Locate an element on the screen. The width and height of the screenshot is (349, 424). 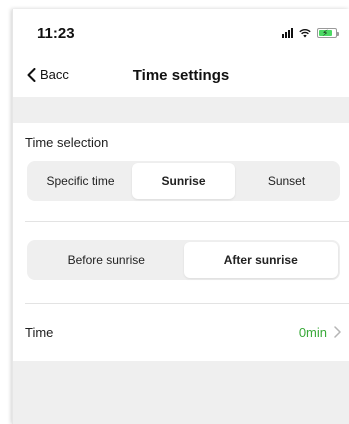
segment-before-sunrise: Before sunrise is located at coordinates (106, 260).